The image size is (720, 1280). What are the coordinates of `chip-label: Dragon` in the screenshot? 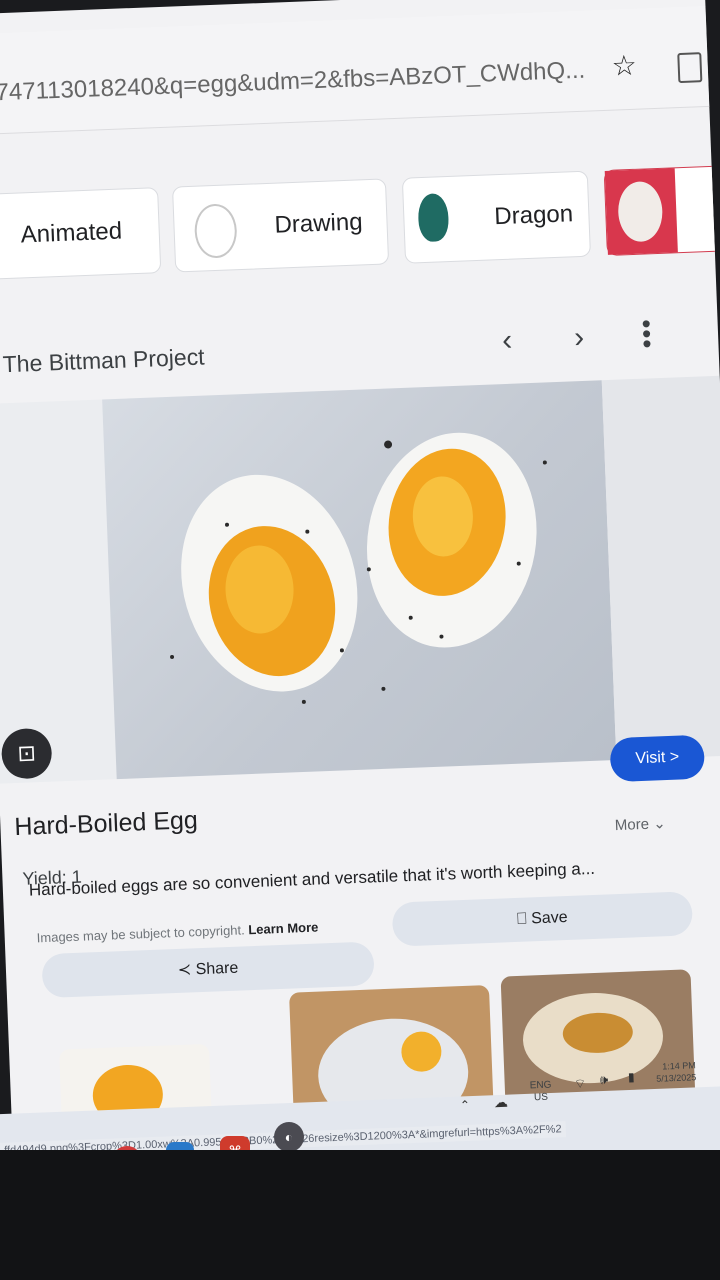 It's located at (533, 215).